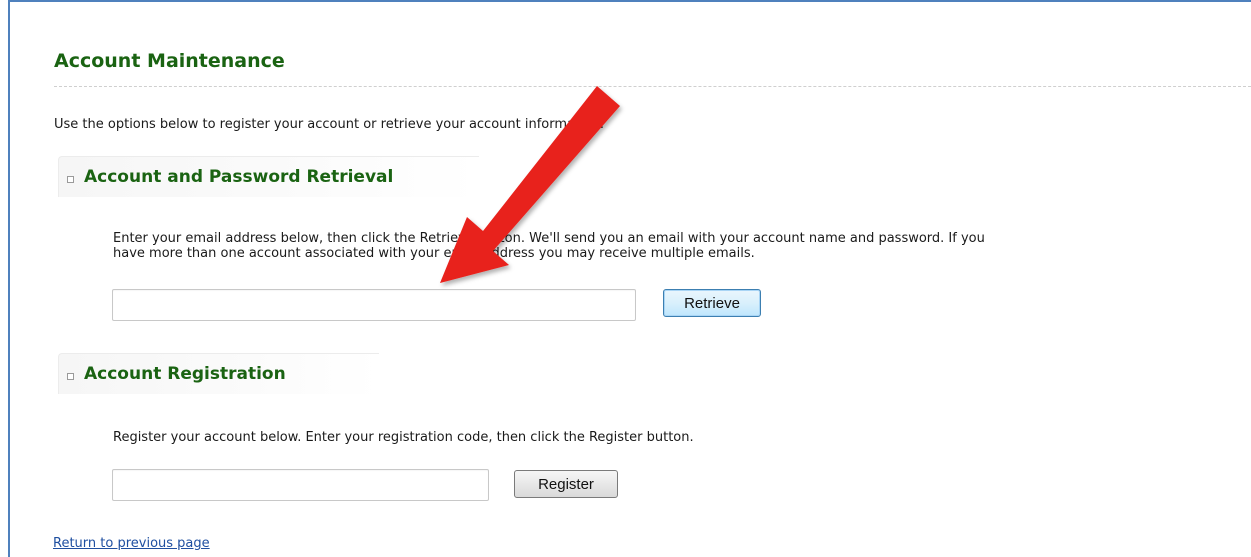 The height and width of the screenshot is (557, 1251). What do you see at coordinates (652, 86) in the screenshot?
I see `title-divider` at bounding box center [652, 86].